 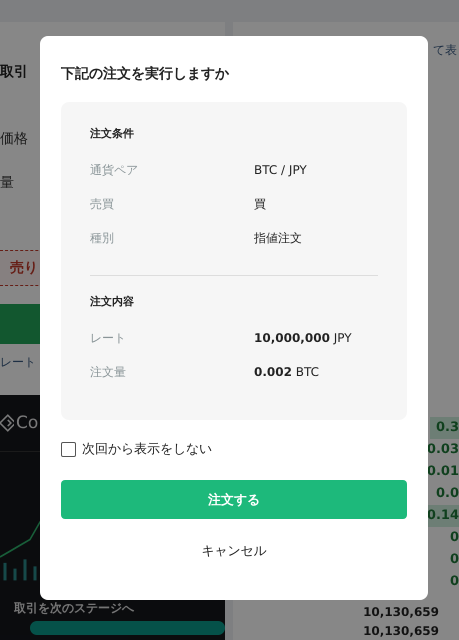 What do you see at coordinates (114, 170) in the screenshot?
I see `summary-label: 通貨ペア` at bounding box center [114, 170].